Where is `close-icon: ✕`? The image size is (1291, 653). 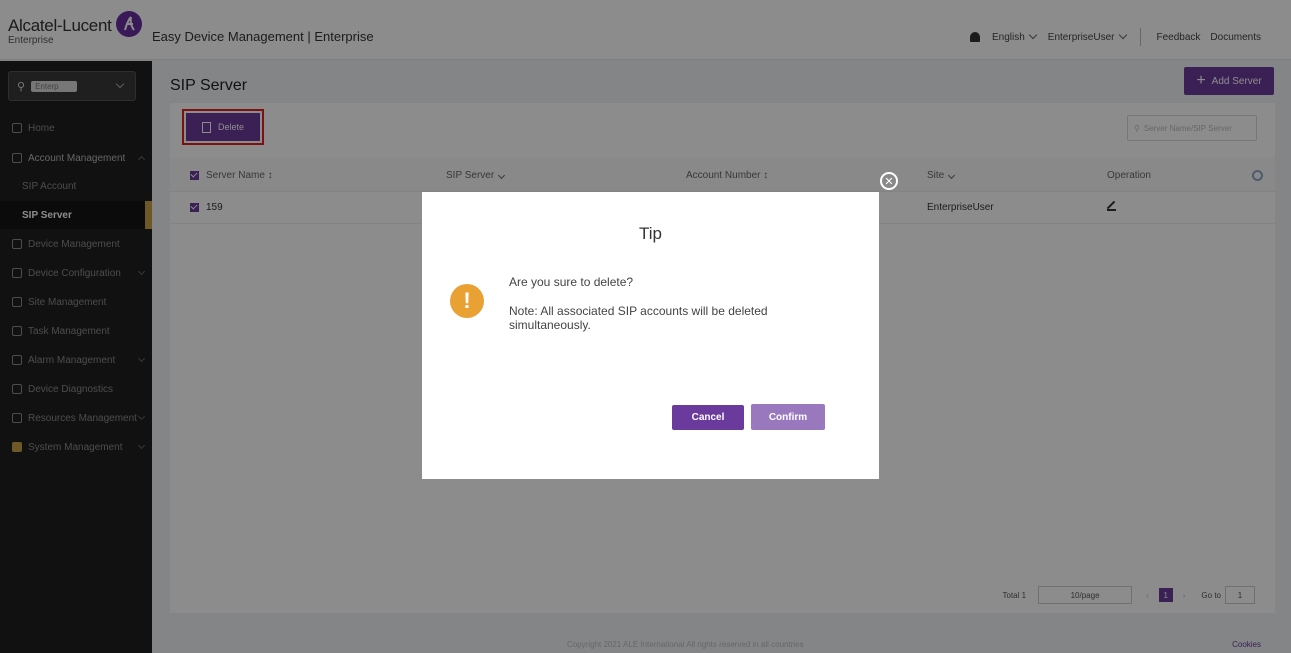
close-icon: ✕ is located at coordinates (889, 181).